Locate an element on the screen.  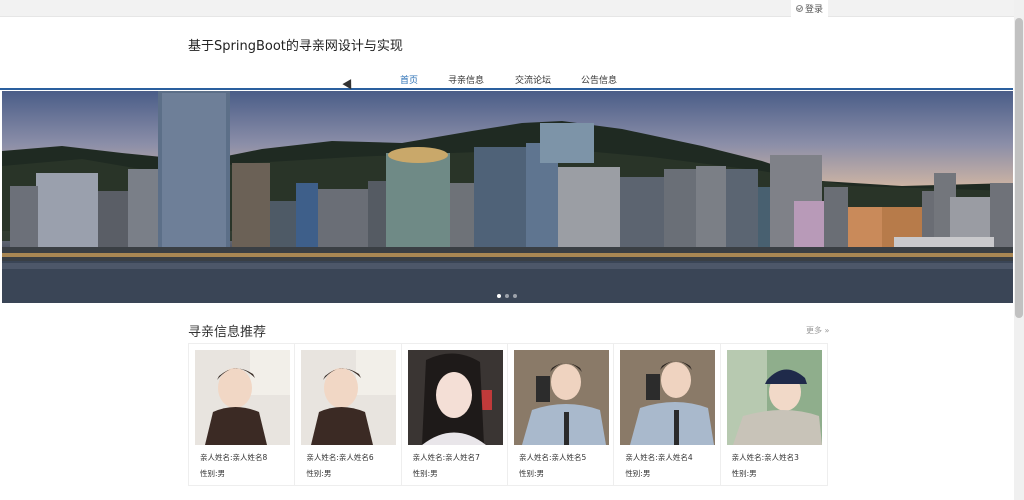
scrollbar-thumb is located at coordinates (1019, 168).